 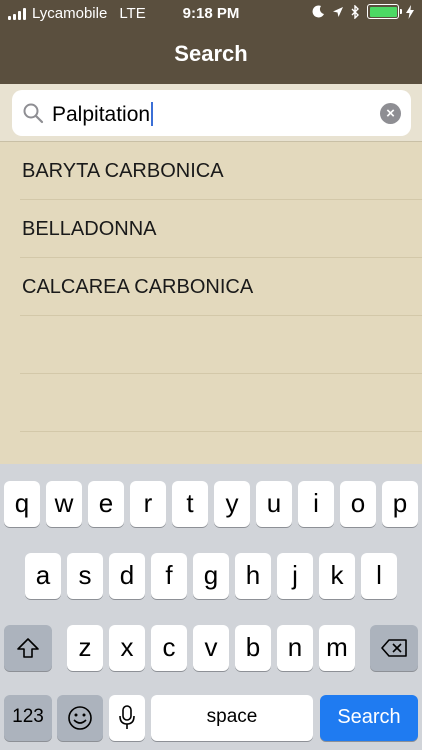 What do you see at coordinates (384, 11) in the screenshot?
I see `battery-icon` at bounding box center [384, 11].